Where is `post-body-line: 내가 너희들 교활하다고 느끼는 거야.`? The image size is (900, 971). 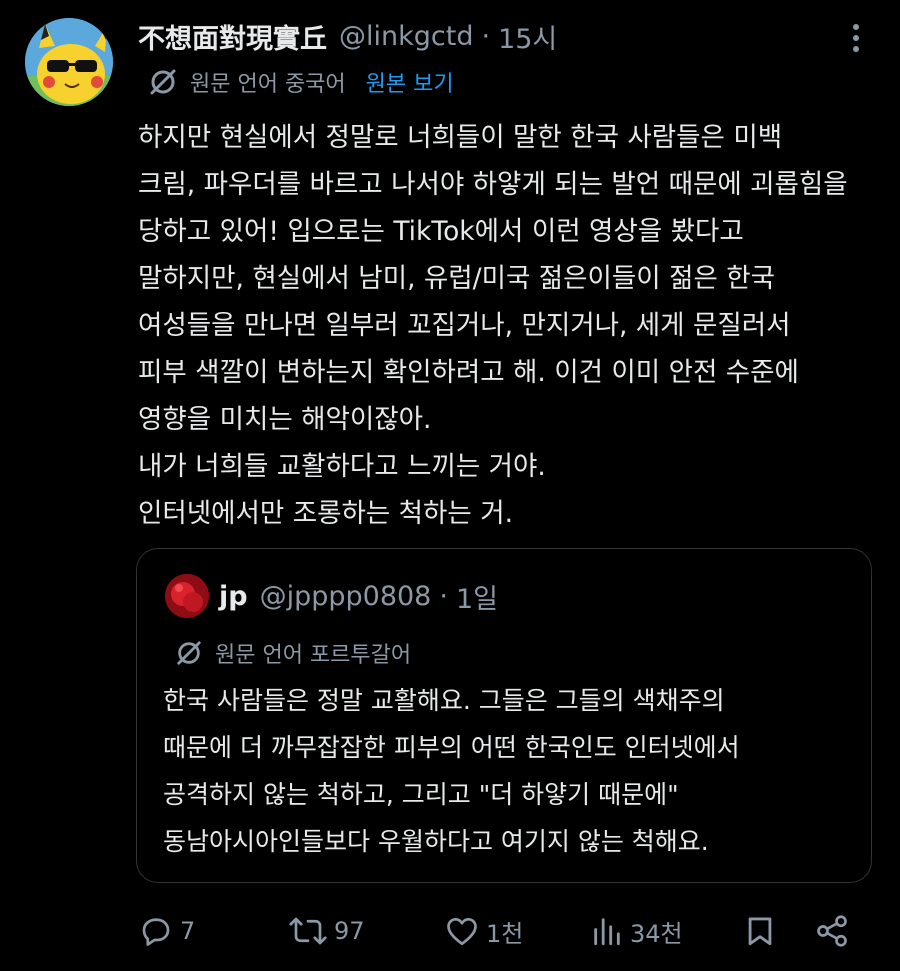
post-body-line: 내가 너희들 교활하다고 느끼는 거야. is located at coordinates (342, 466).